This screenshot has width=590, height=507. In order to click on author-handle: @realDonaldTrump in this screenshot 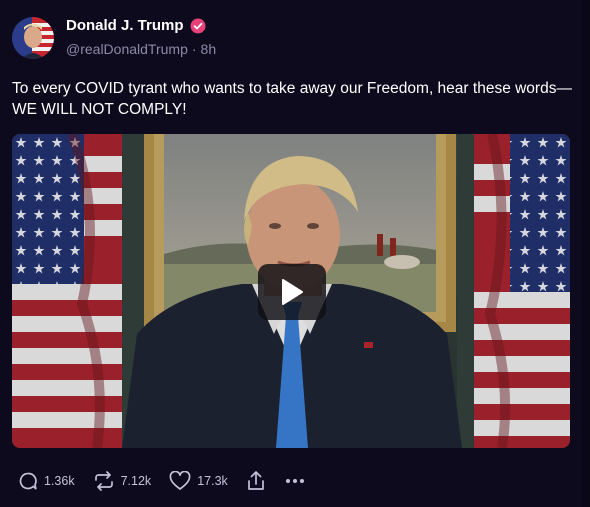, I will do `click(127, 49)`.